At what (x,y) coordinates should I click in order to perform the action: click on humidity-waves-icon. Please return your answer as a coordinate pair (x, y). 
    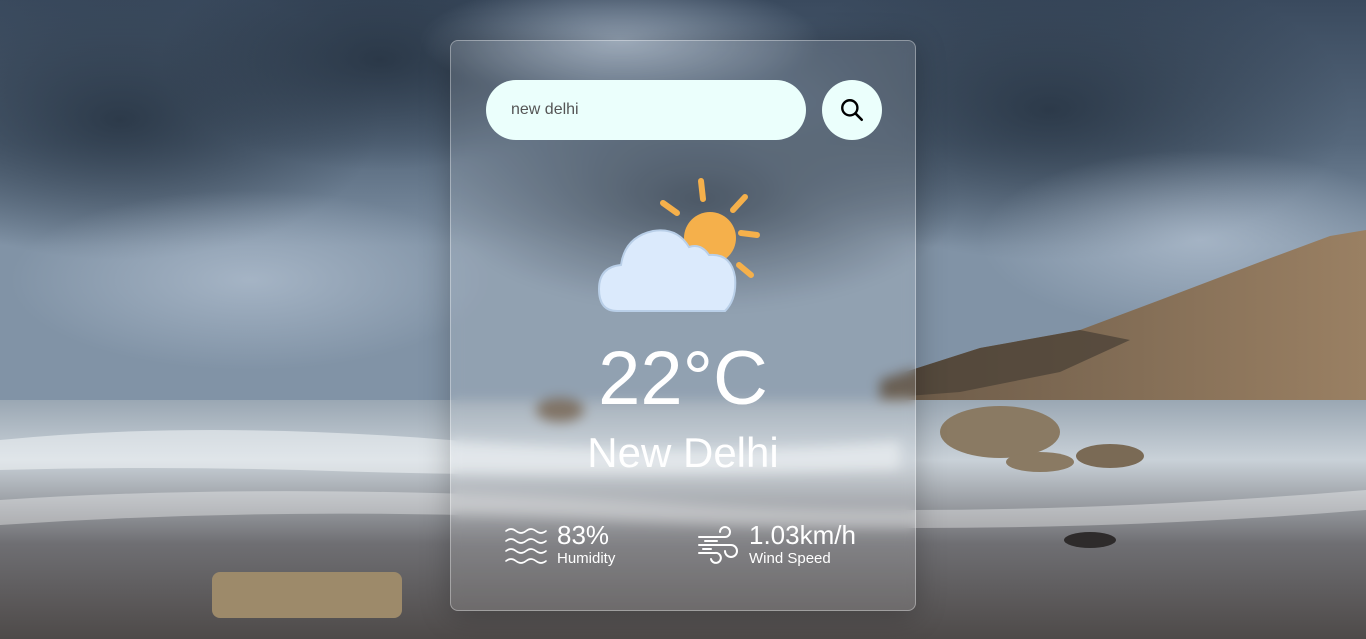
    Looking at the image, I should click on (526, 545).